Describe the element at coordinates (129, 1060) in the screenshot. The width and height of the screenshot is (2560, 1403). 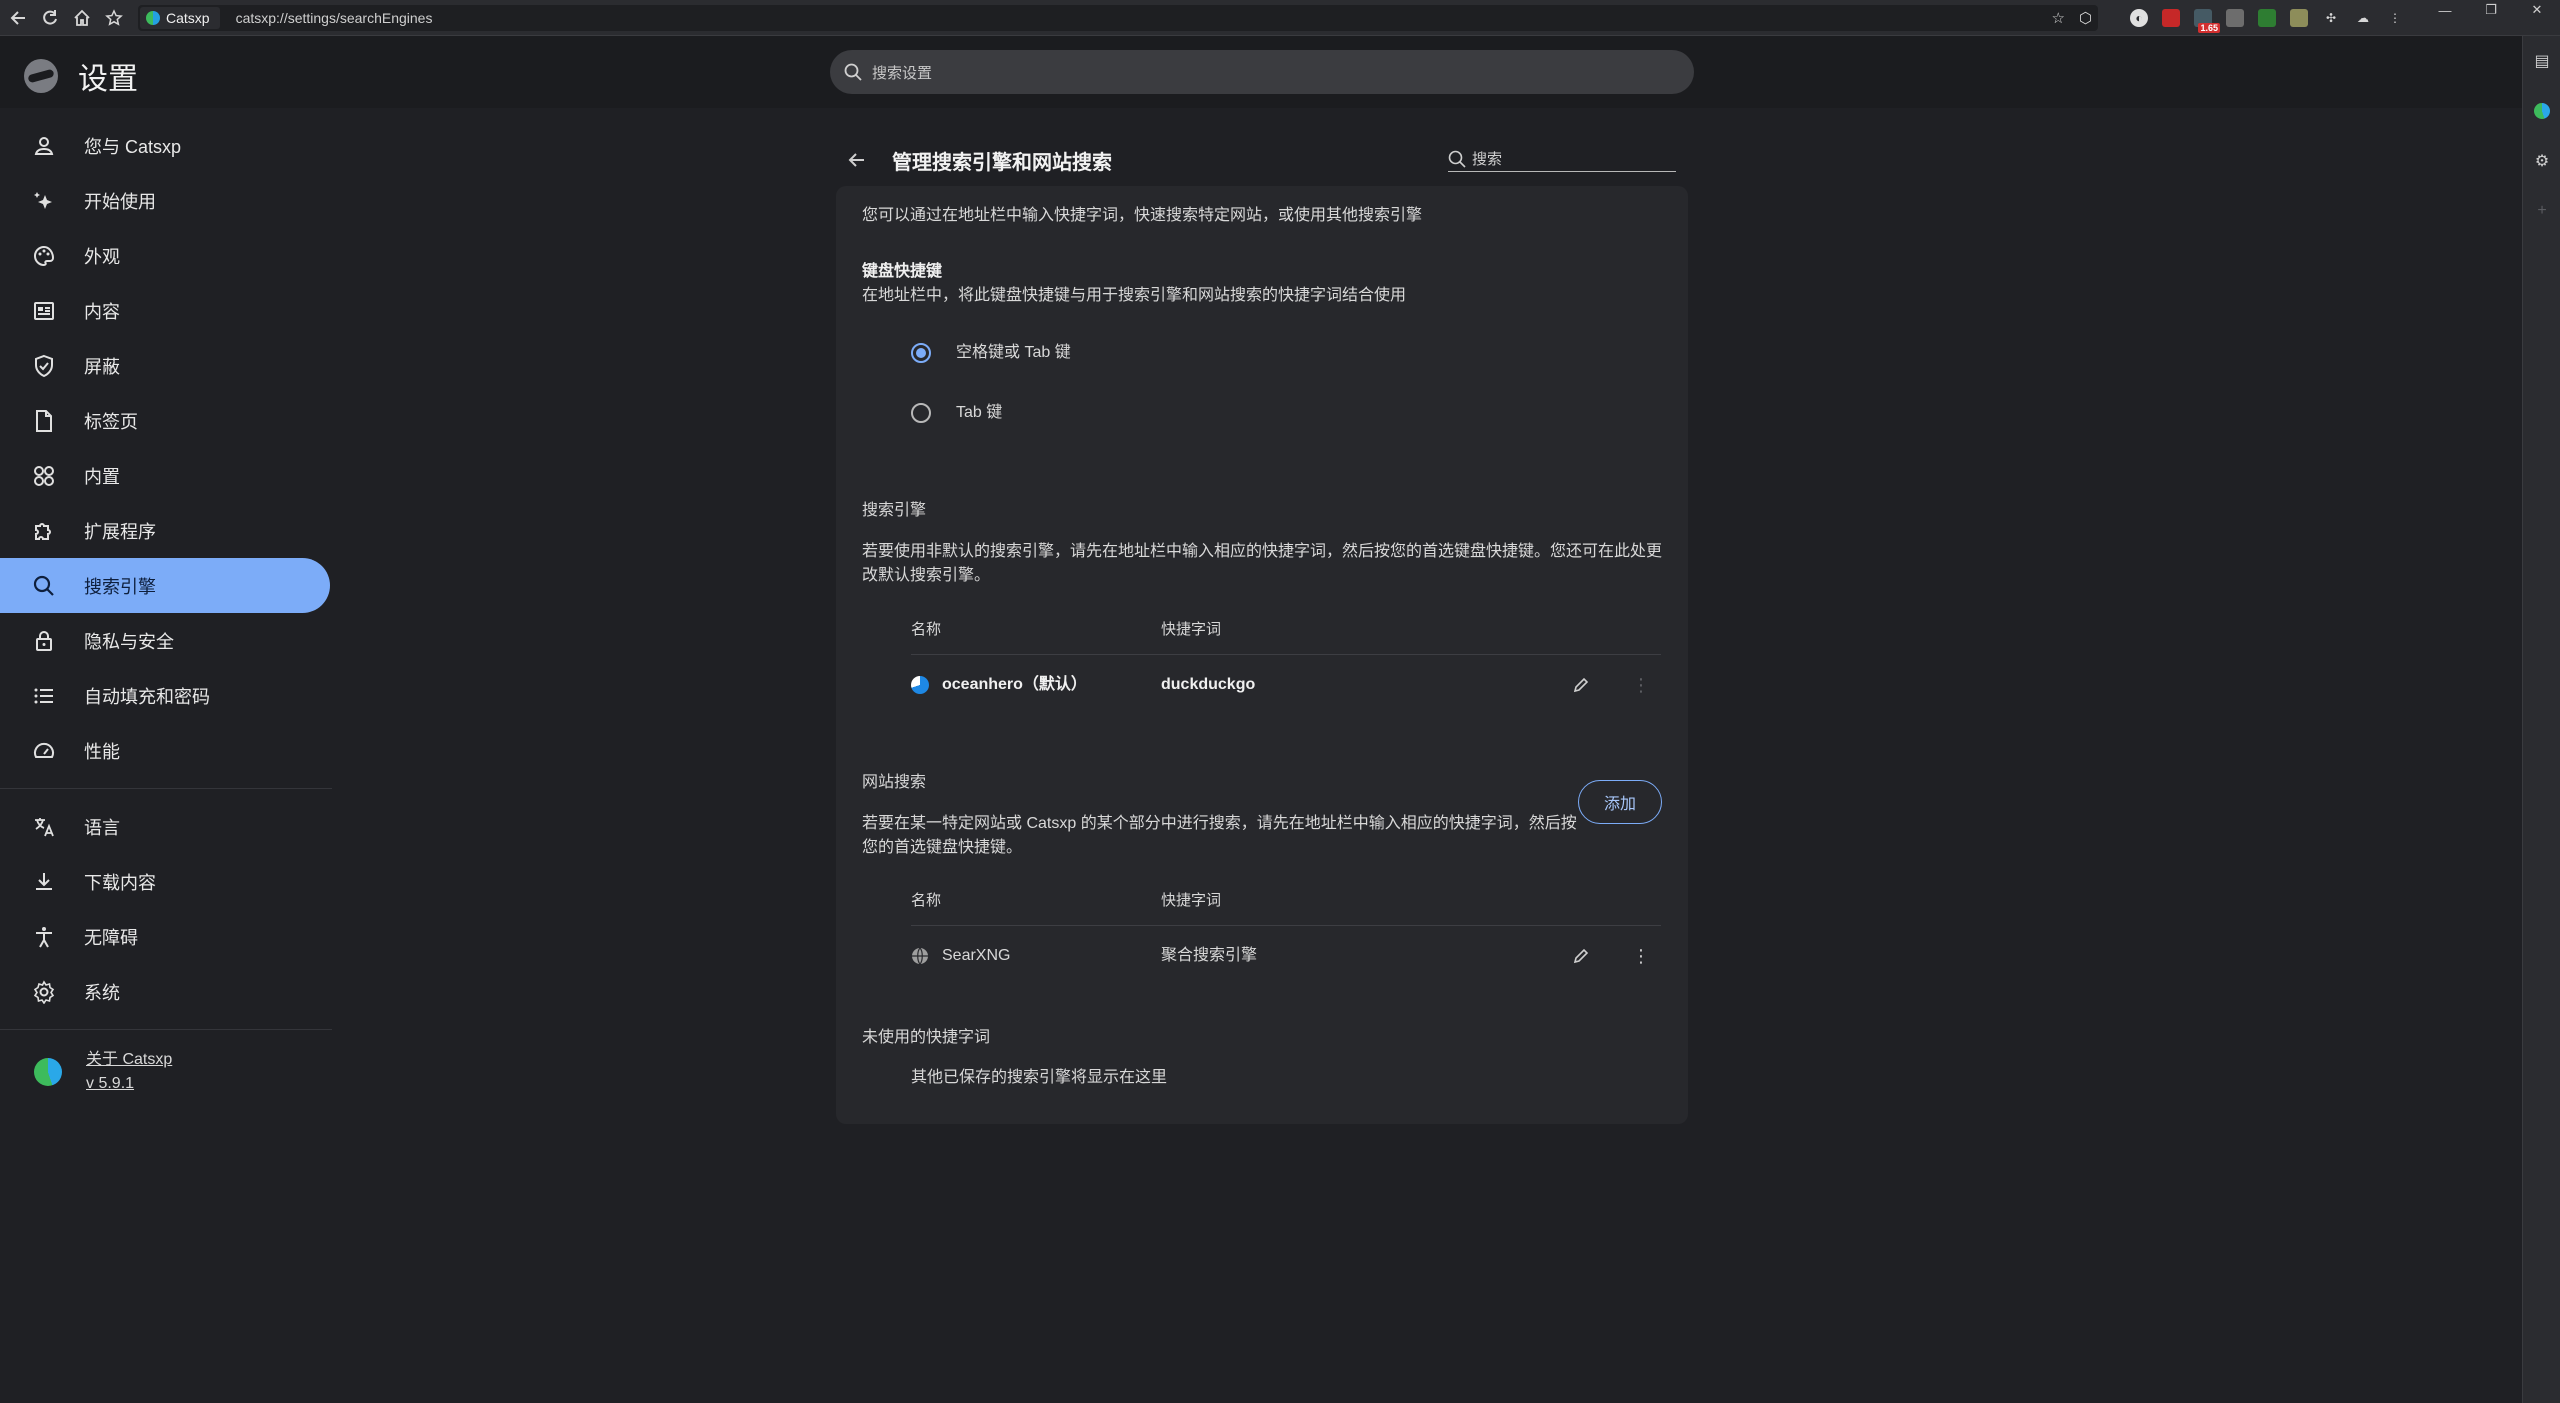
I see `about-link: 关于 Catsxp` at that location.